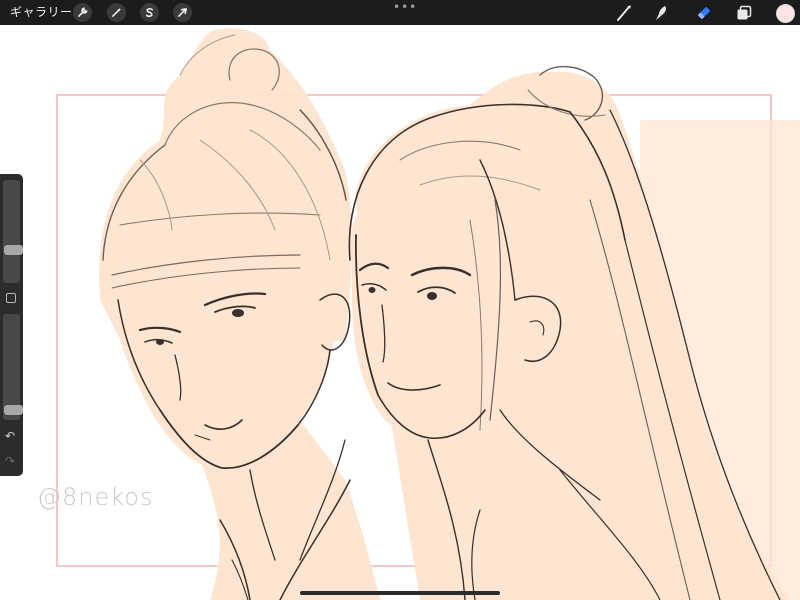 The width and height of the screenshot is (800, 600). I want to click on magic-wand-icon, so click(116, 12).